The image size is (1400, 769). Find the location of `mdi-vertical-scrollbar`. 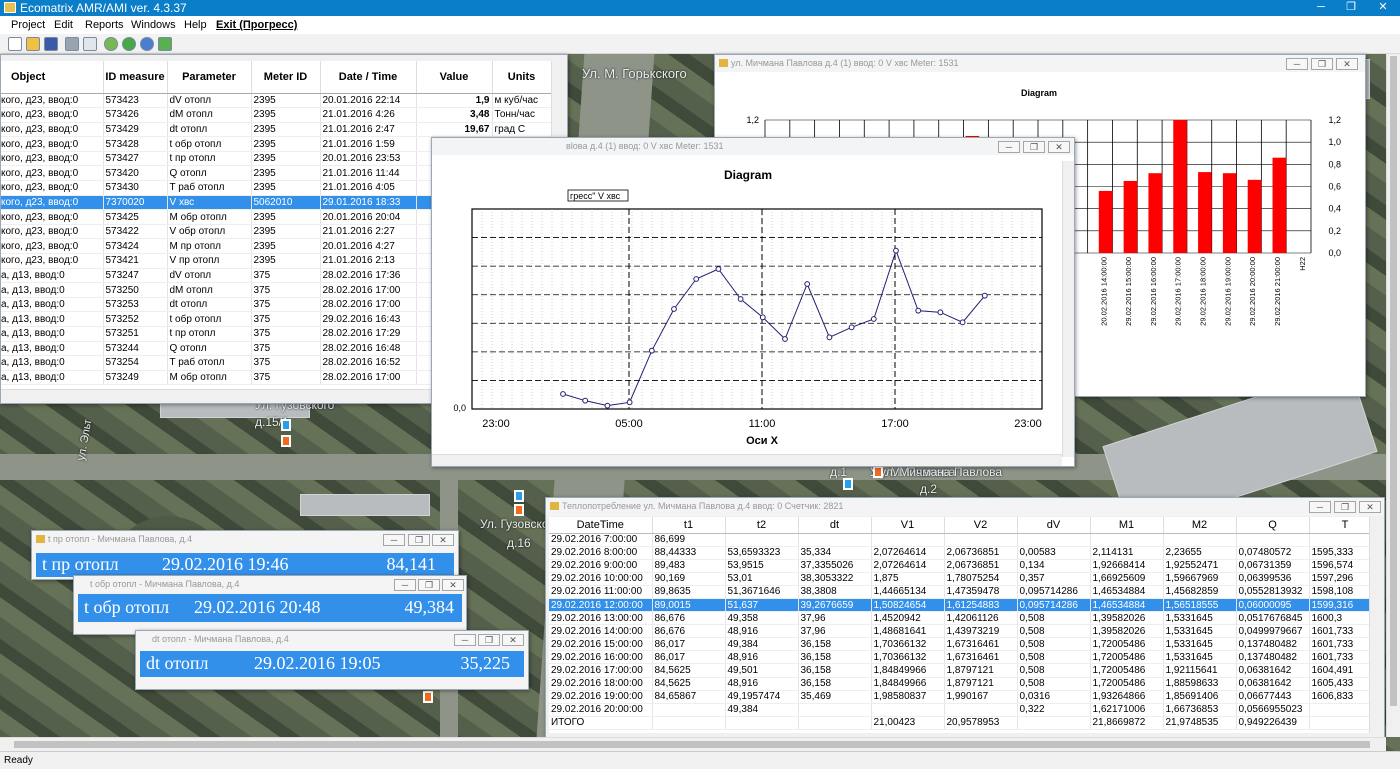

mdi-vertical-scrollbar is located at coordinates (1393, 395).